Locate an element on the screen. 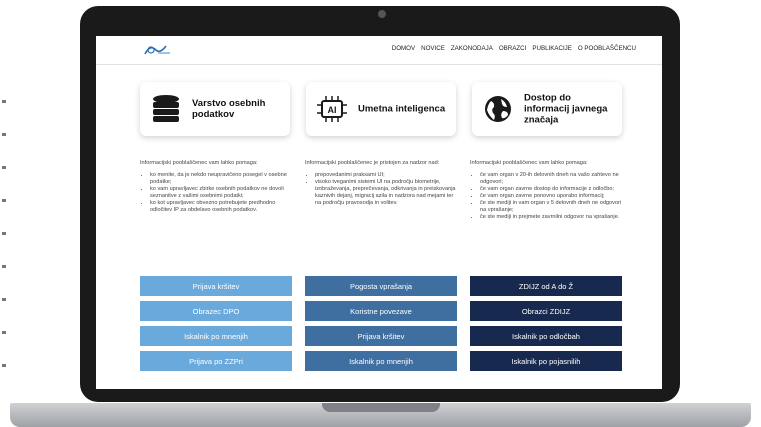 The height and width of the screenshot is (427, 761). ai-chip-icon: AI is located at coordinates (332, 109).